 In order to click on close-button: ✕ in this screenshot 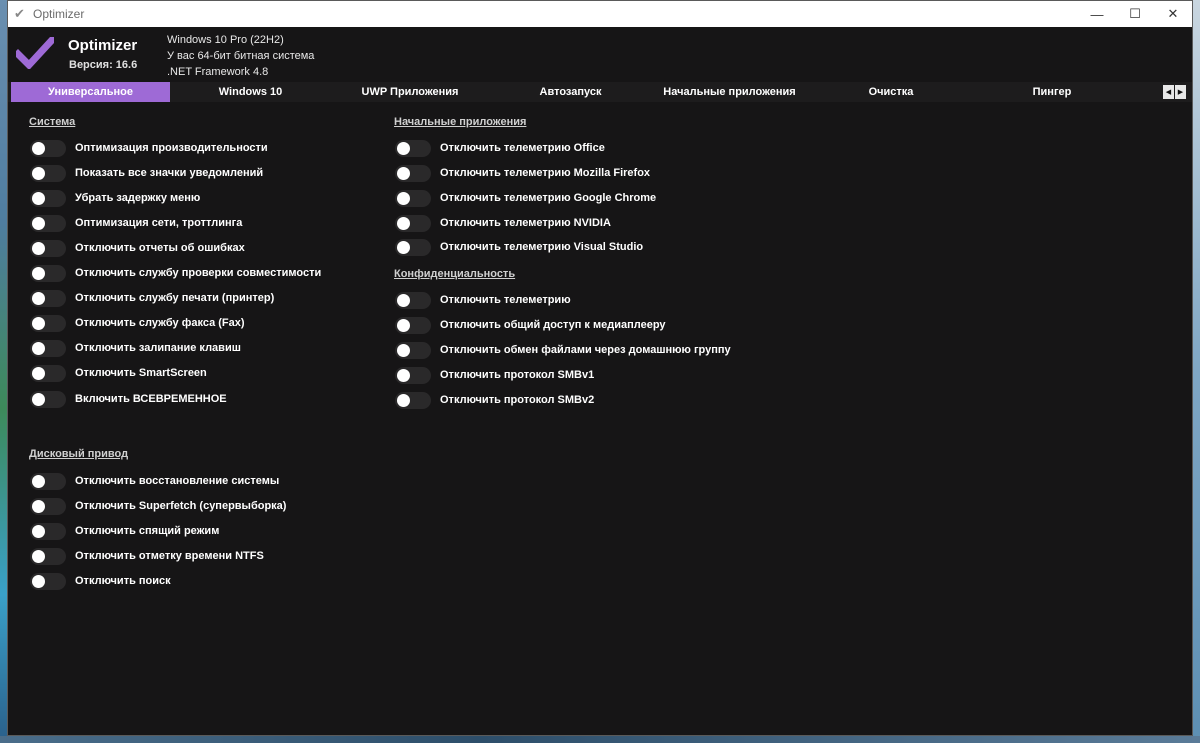, I will do `click(1173, 14)`.